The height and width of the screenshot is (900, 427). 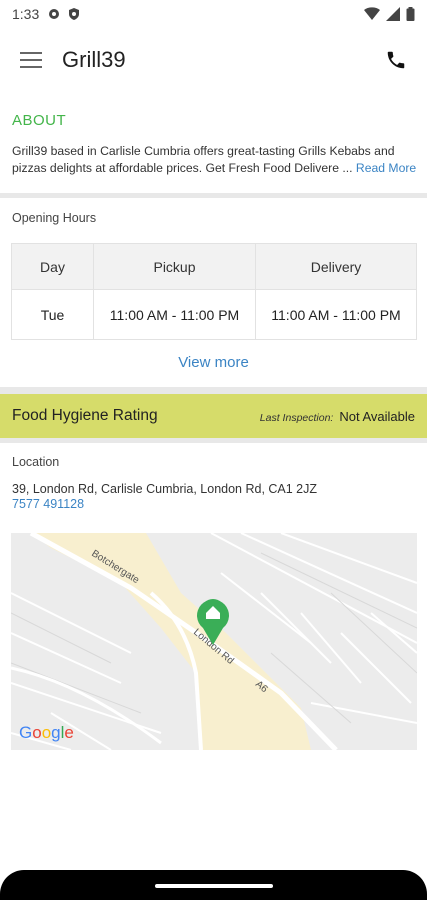 What do you see at coordinates (52, 266) in the screenshot?
I see `column-header-day: Day` at bounding box center [52, 266].